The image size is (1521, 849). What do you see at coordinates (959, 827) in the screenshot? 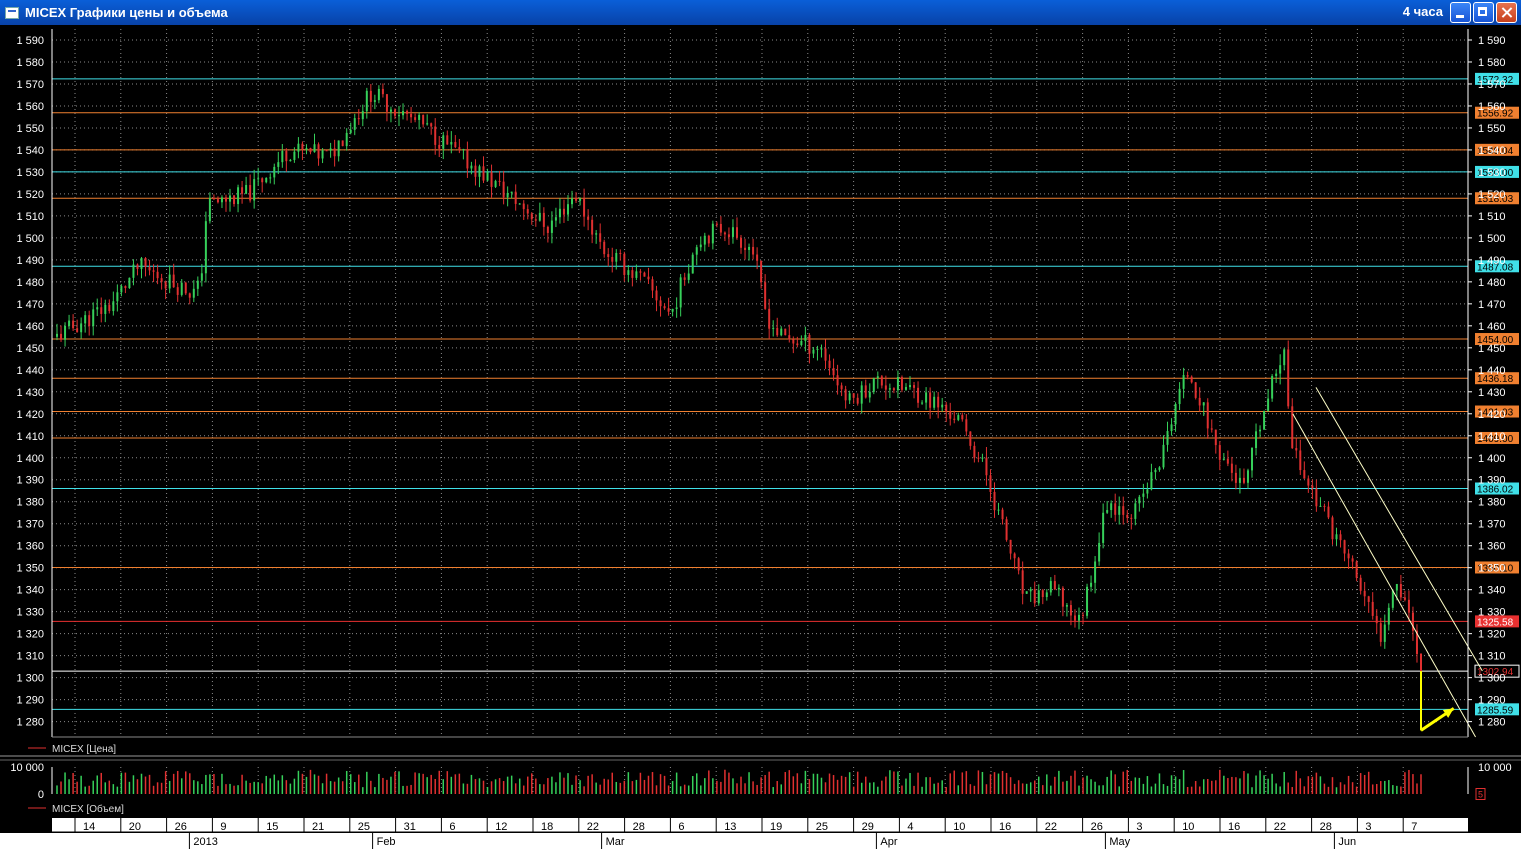
I see `date-label: 10` at bounding box center [959, 827].